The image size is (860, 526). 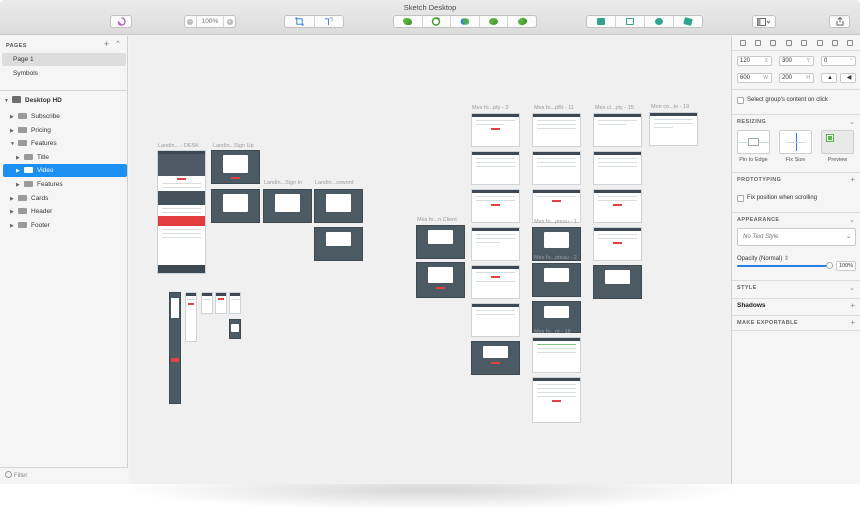 What do you see at coordinates (688, 21) in the screenshot?
I see `scale-button` at bounding box center [688, 21].